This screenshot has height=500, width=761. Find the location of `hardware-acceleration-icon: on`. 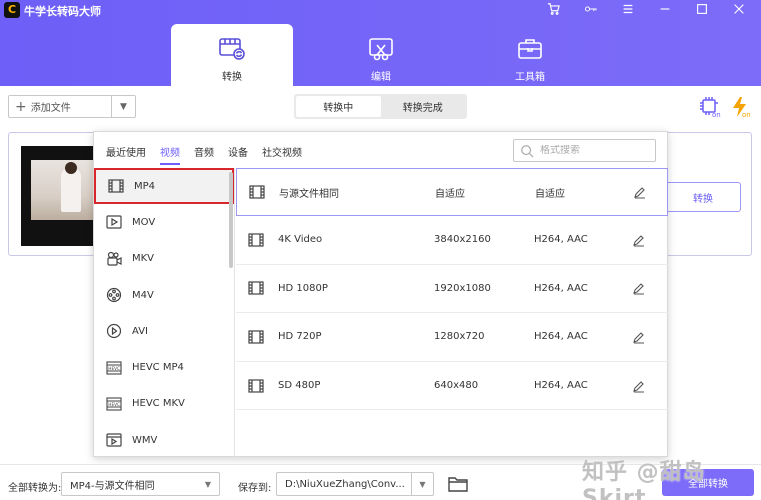

hardware-acceleration-icon: on is located at coordinates (710, 107).